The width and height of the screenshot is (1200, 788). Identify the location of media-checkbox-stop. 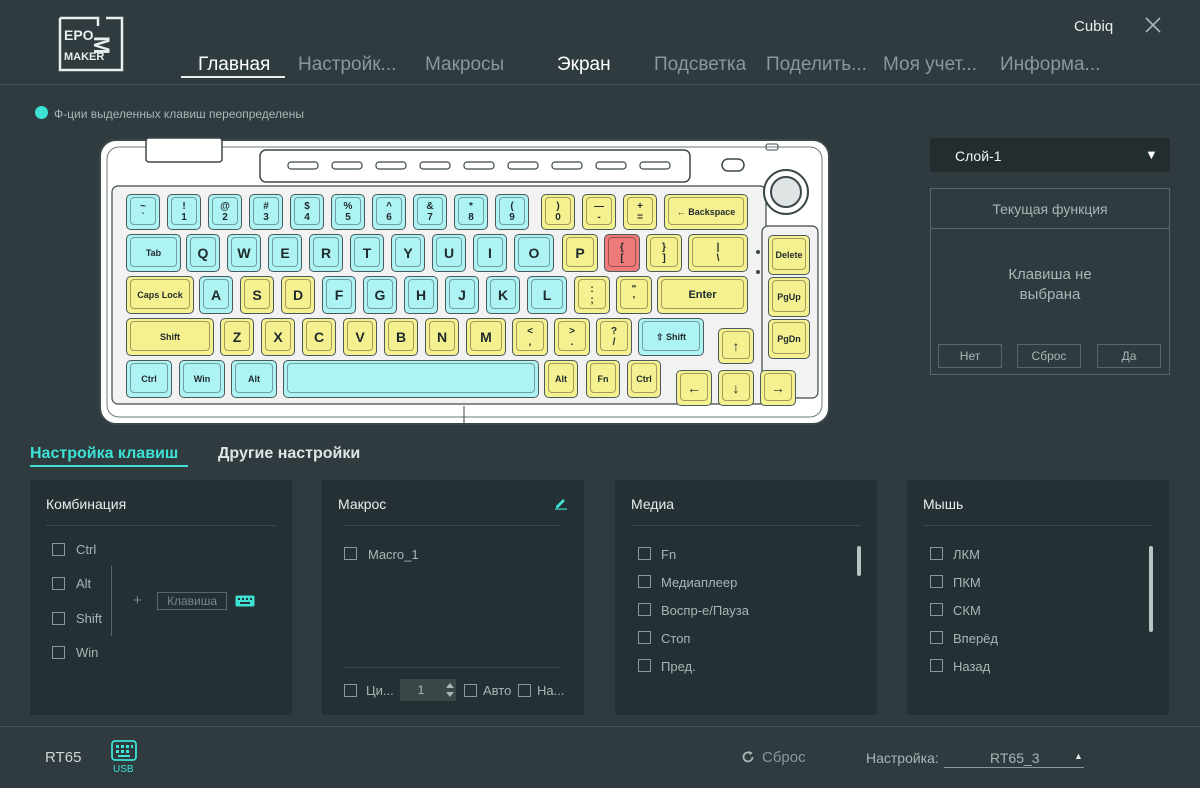
(644, 637).